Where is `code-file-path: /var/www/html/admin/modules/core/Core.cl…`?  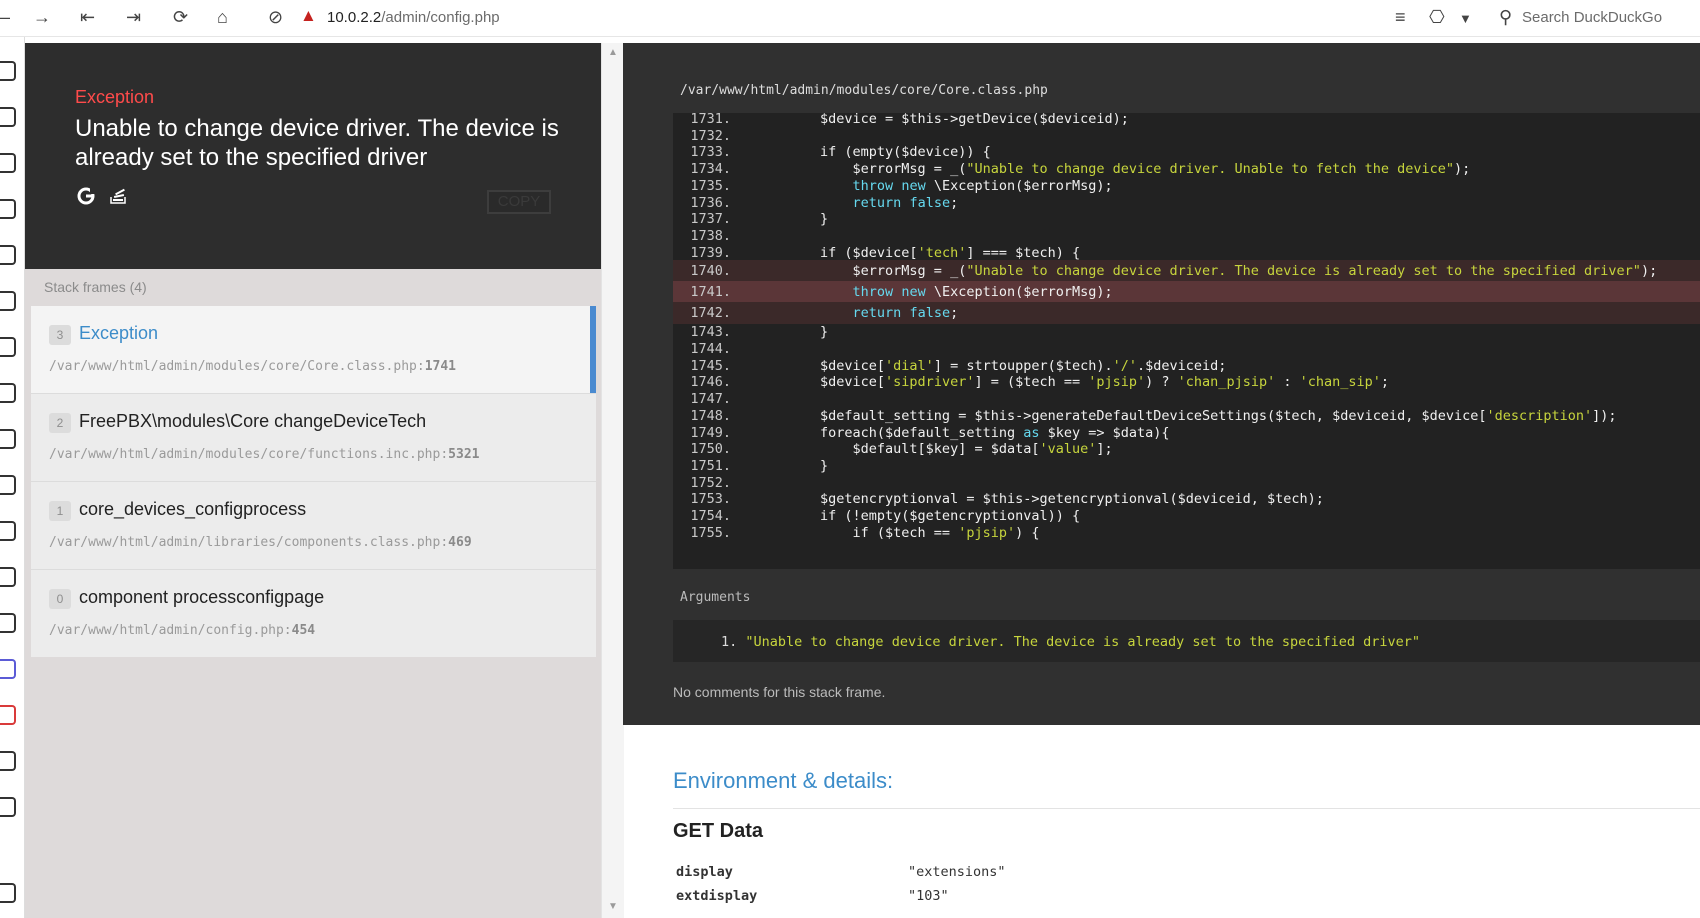
code-file-path: /var/www/html/admin/modules/core/Core.cl… is located at coordinates (864, 90).